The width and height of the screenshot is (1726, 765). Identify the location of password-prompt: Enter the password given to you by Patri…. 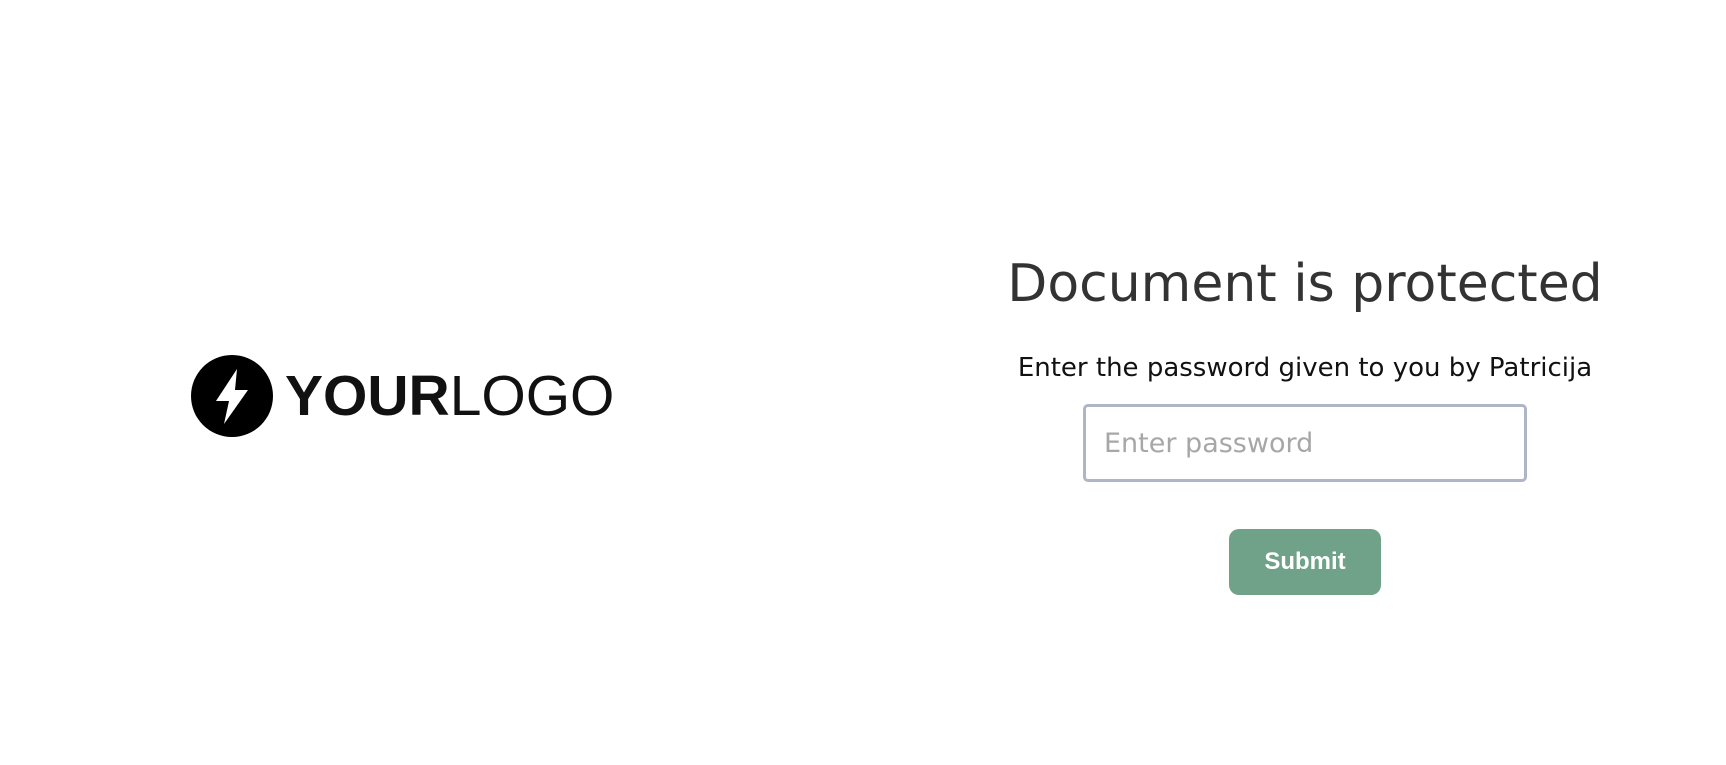
(1305, 368).